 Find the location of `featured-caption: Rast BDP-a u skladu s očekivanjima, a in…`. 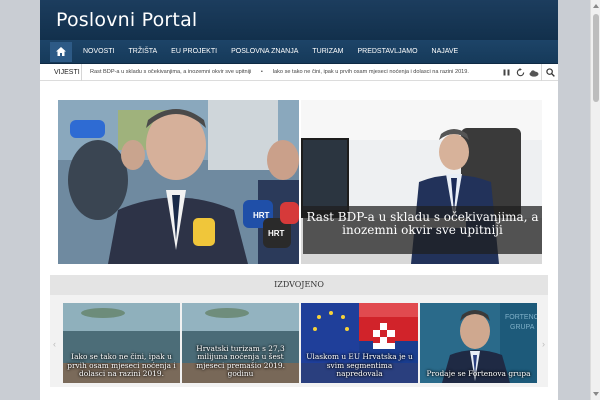

featured-caption: Rast BDP-a u skladu s očekivanjima, a in… is located at coordinates (422, 230).